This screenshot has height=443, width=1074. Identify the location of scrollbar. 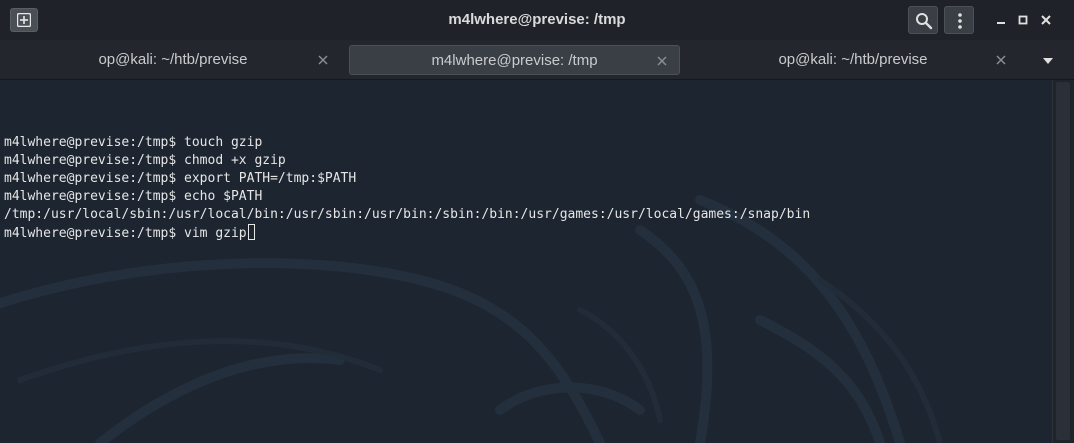
(1063, 261).